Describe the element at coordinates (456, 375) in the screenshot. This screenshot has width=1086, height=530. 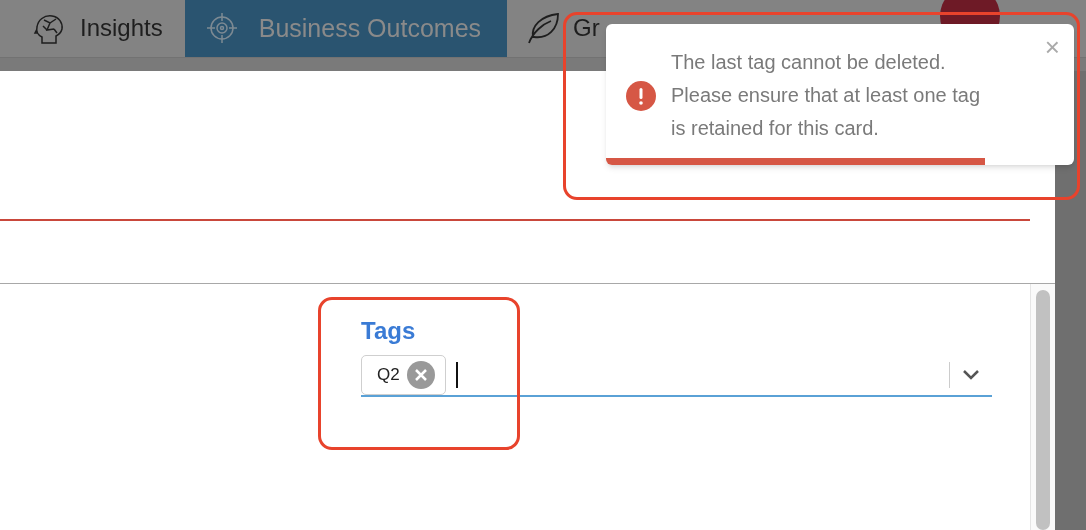
I see `text-cursor` at that location.